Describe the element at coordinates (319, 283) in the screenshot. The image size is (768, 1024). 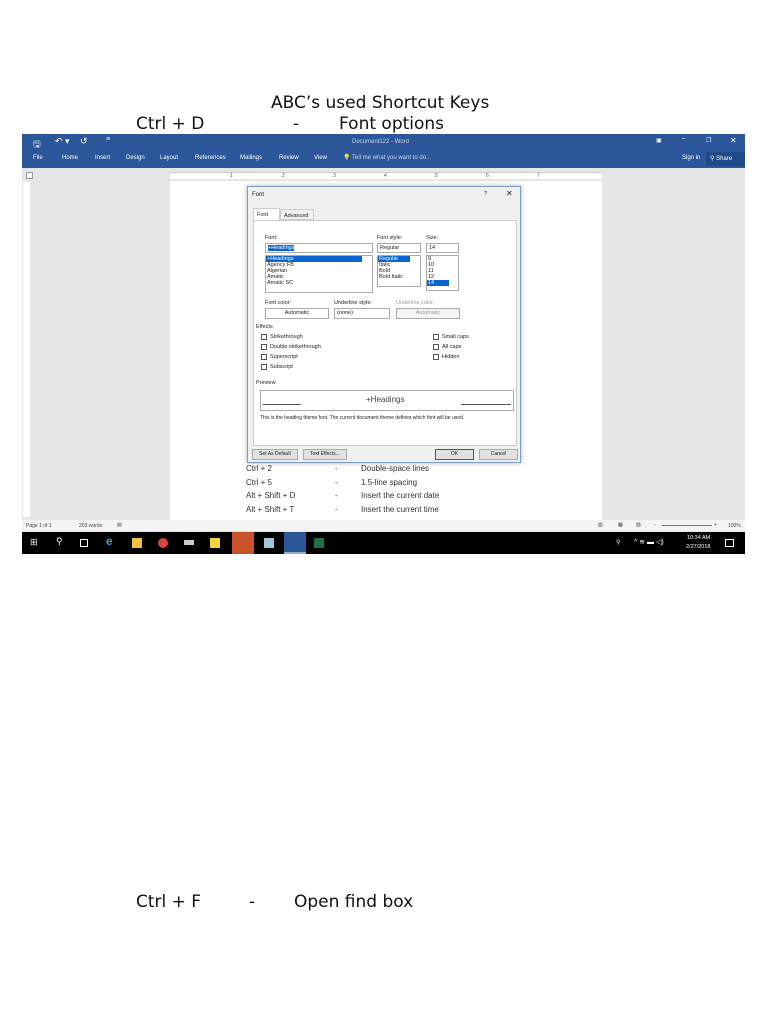
I see `list-item: Amatic SC` at that location.